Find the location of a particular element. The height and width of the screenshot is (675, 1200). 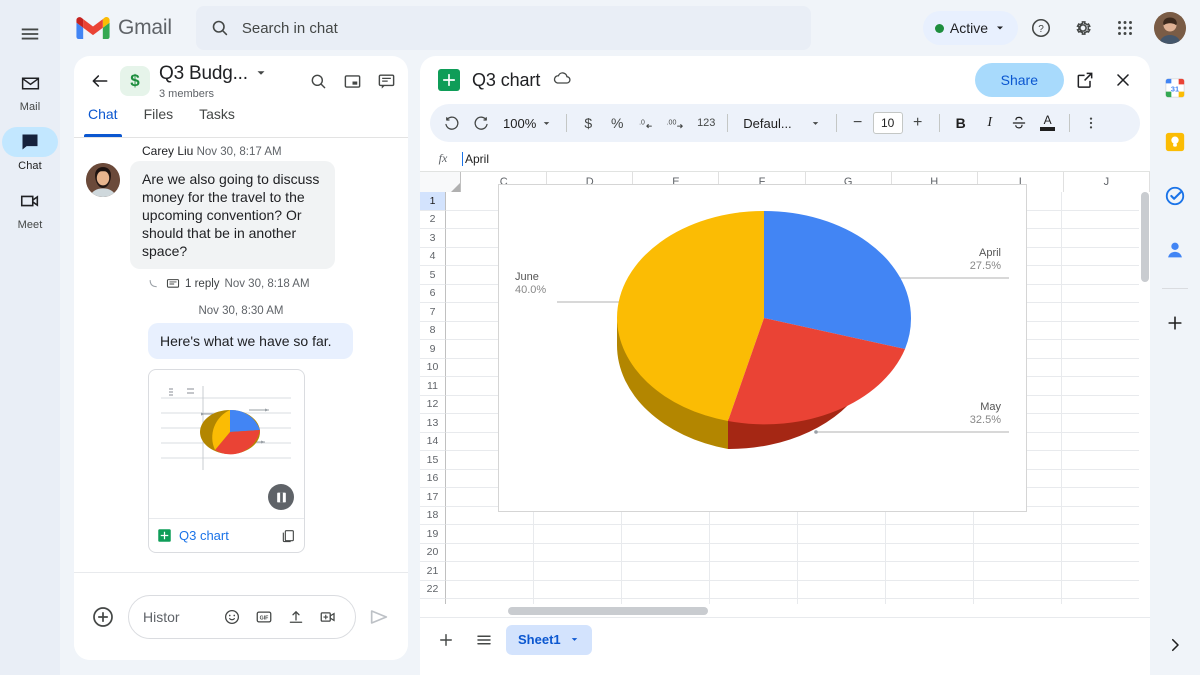

message-input: Histor is located at coordinates (178, 617).